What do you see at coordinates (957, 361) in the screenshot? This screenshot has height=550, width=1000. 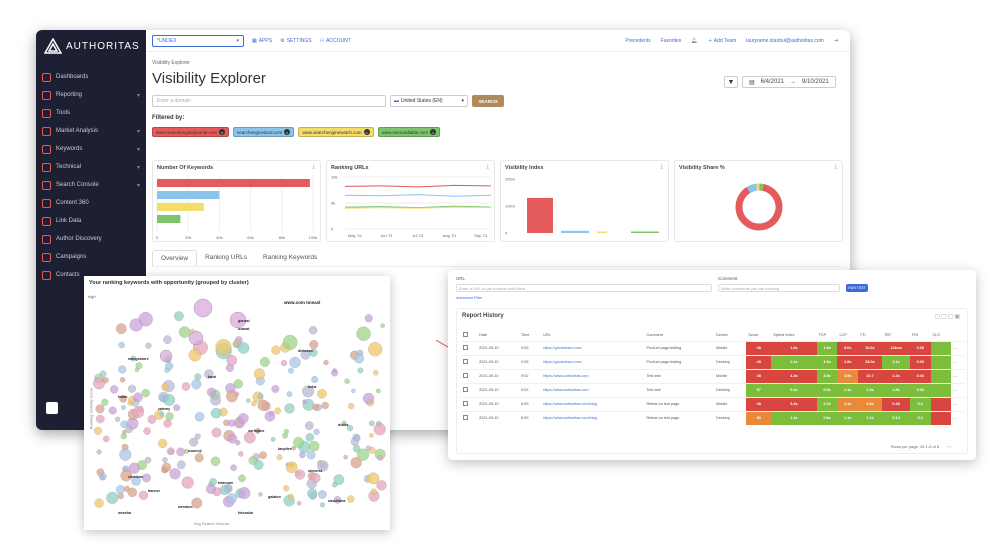 I see `more-icon: ⋯` at bounding box center [957, 361].